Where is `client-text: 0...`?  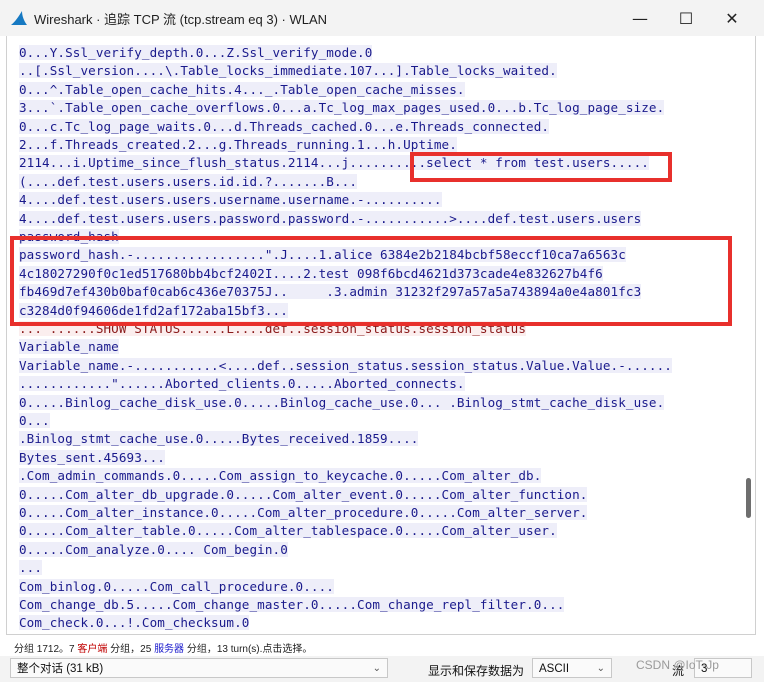 client-text: 0... is located at coordinates (34, 420).